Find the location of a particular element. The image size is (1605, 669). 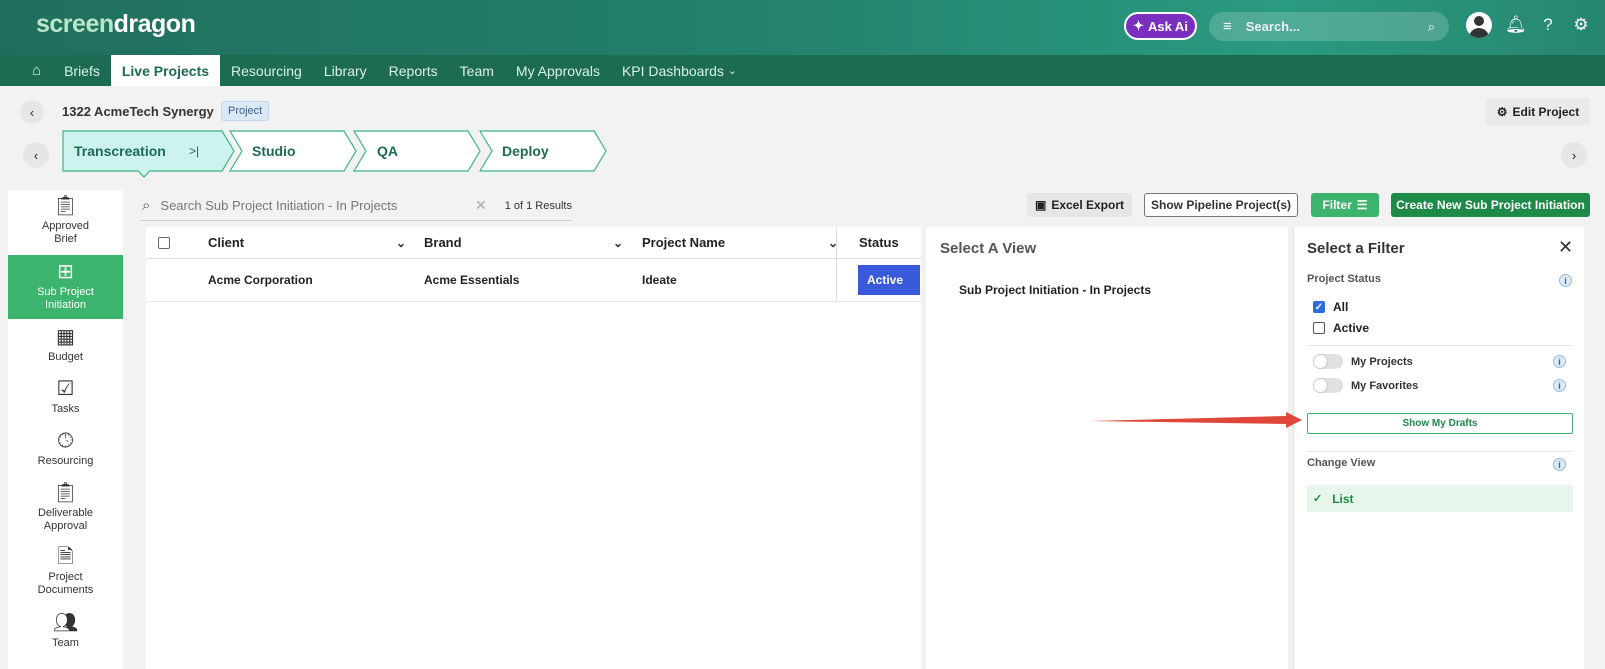

sidebar-item-deliverable-approval: 📋︎ Deliverable Approval is located at coordinates (65, 508).